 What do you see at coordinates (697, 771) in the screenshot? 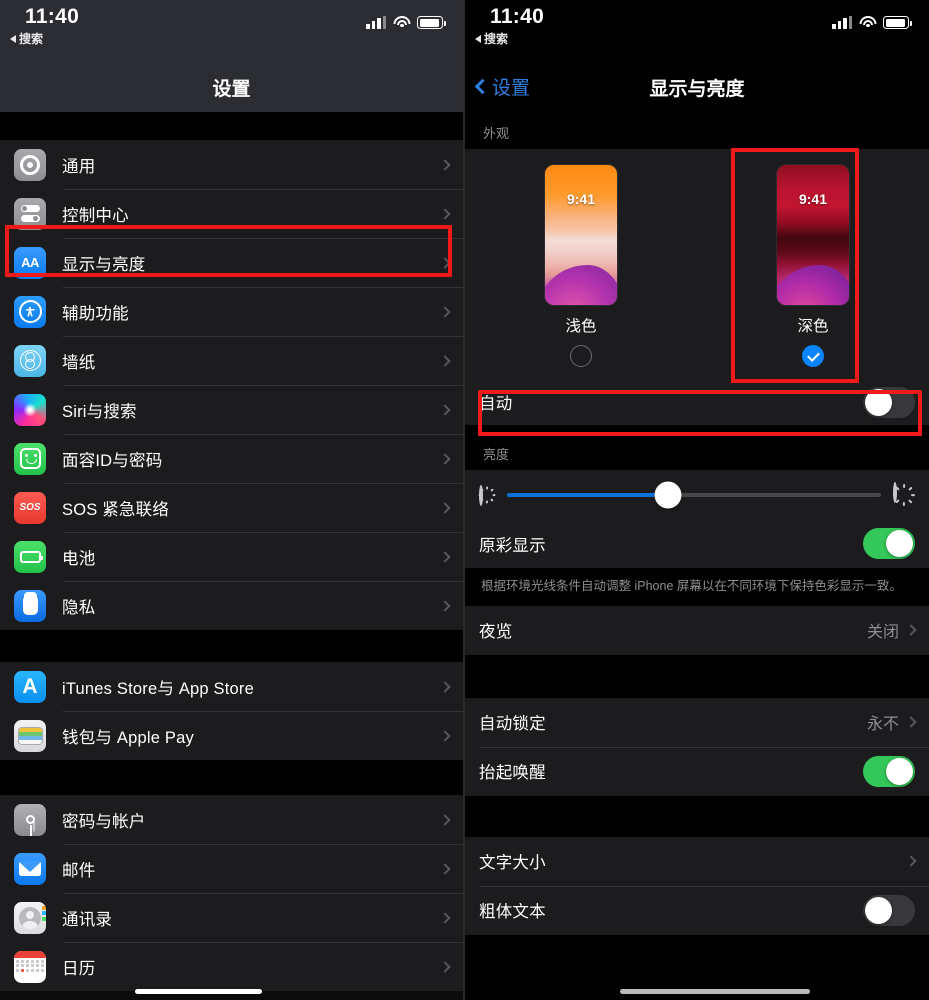
I see `row-raise-to-wake: 抬起唤醒` at bounding box center [697, 771].